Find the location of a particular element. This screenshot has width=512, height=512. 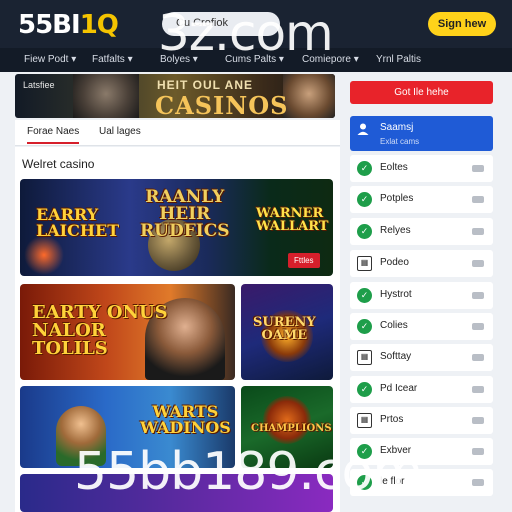

section-title: Welret casino is located at coordinates (58, 164).